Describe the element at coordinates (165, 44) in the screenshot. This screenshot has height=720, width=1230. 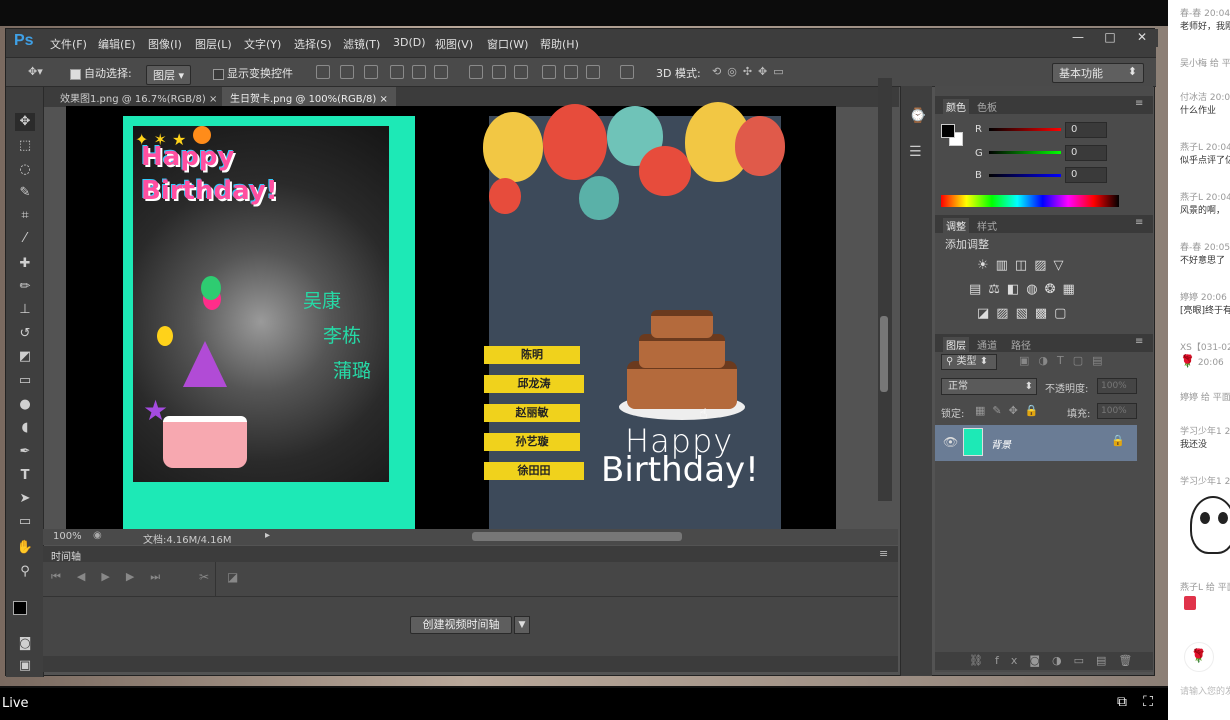
I see `menu-image: 图像(I)` at that location.